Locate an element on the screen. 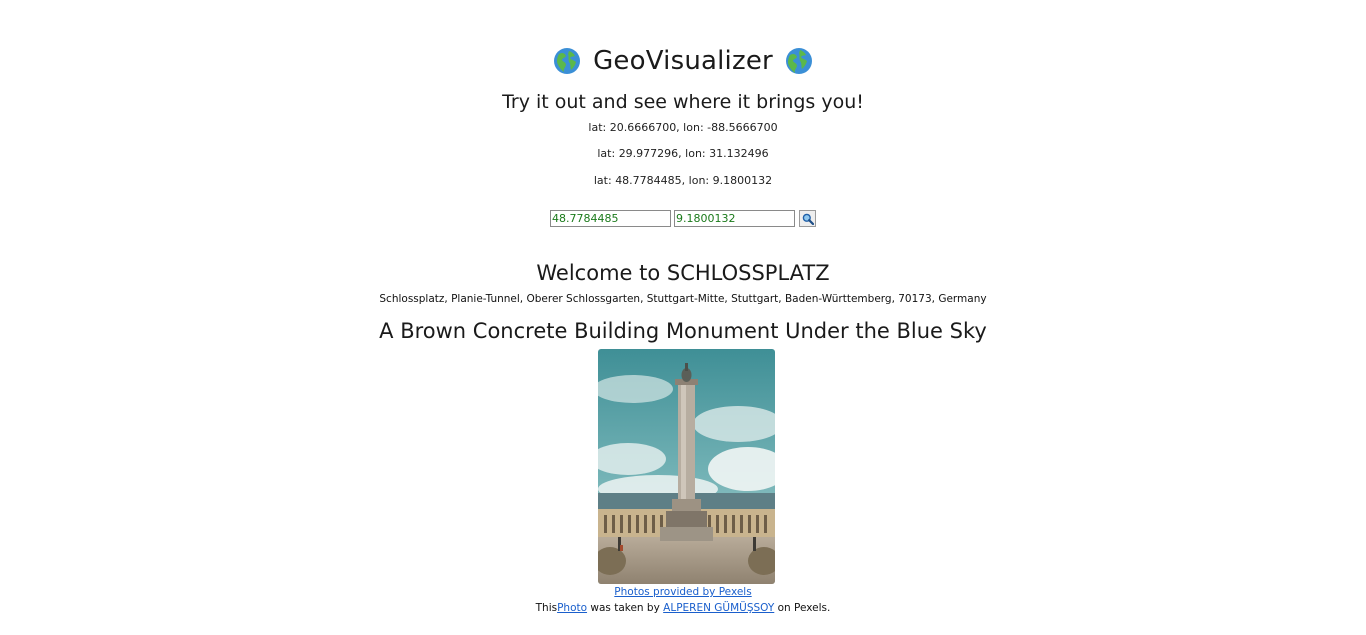  attribution-taken-by: was taken by is located at coordinates (625, 608).